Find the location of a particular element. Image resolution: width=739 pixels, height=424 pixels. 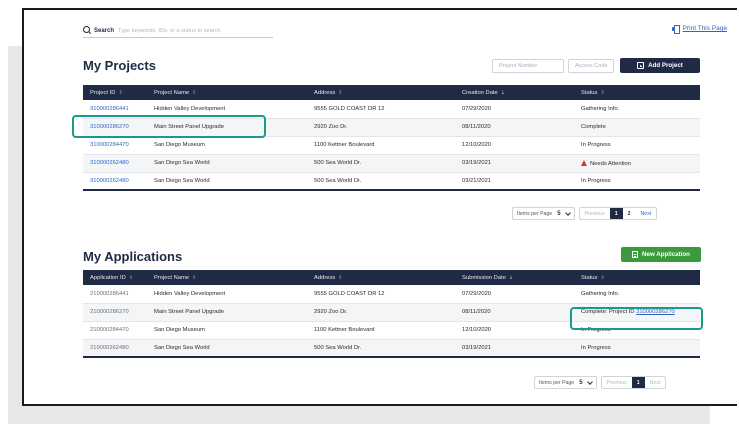

highlight-callout-project-row is located at coordinates (169, 126).